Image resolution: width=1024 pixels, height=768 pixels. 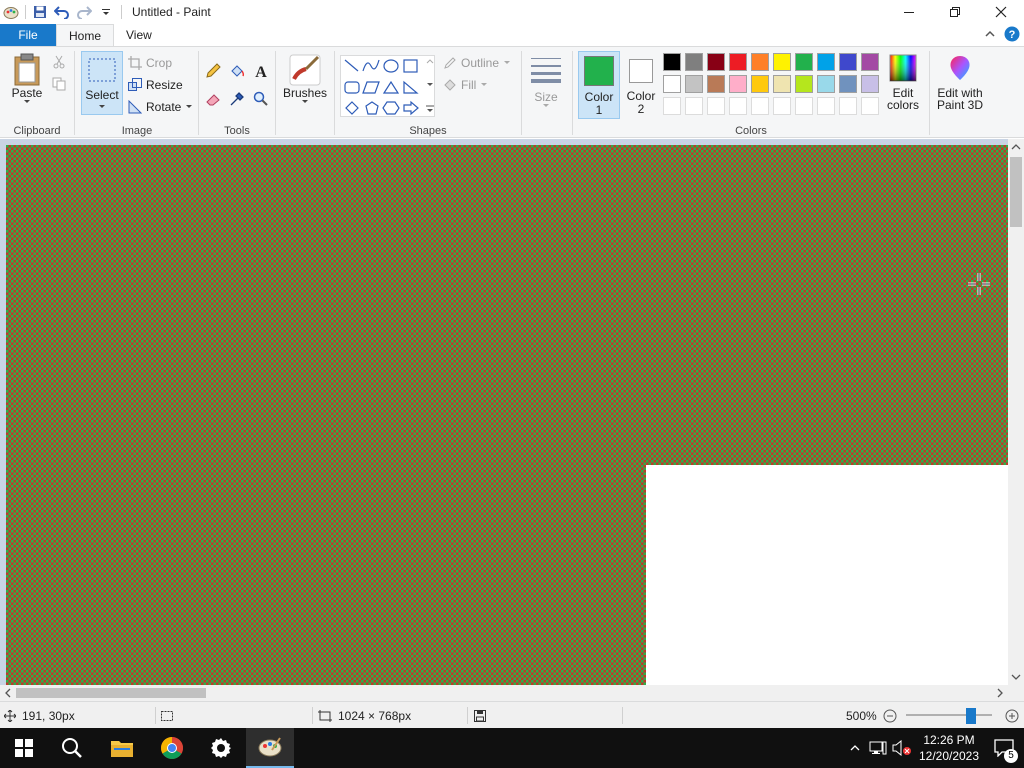 What do you see at coordinates (1012, 716) in the screenshot?
I see `zoom-in-icon` at bounding box center [1012, 716].